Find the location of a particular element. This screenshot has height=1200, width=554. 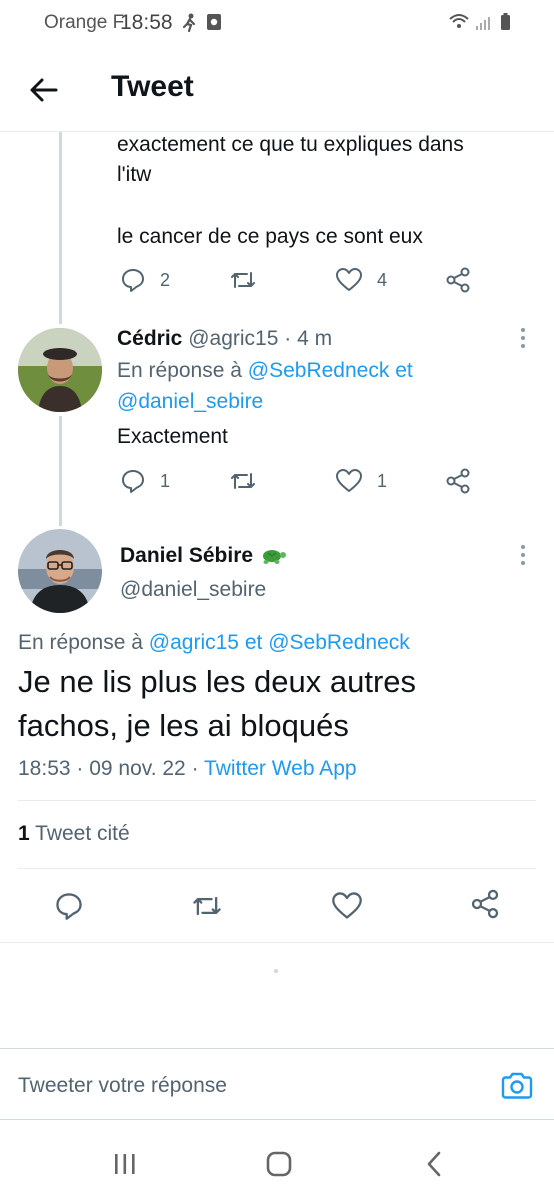

top-bar: Tweet is located at coordinates (277, 89).